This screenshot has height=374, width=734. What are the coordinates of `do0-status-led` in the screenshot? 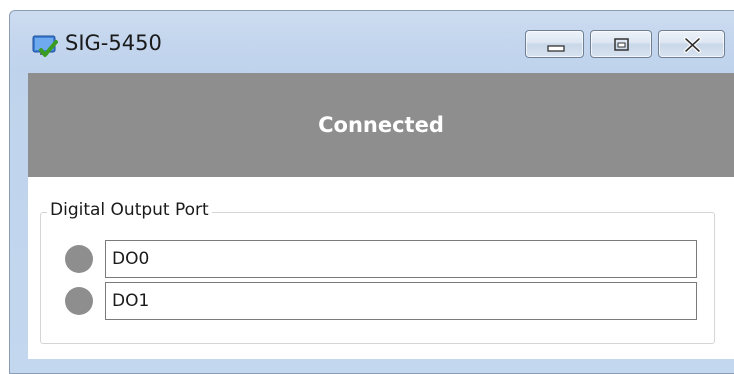 It's located at (79, 259).